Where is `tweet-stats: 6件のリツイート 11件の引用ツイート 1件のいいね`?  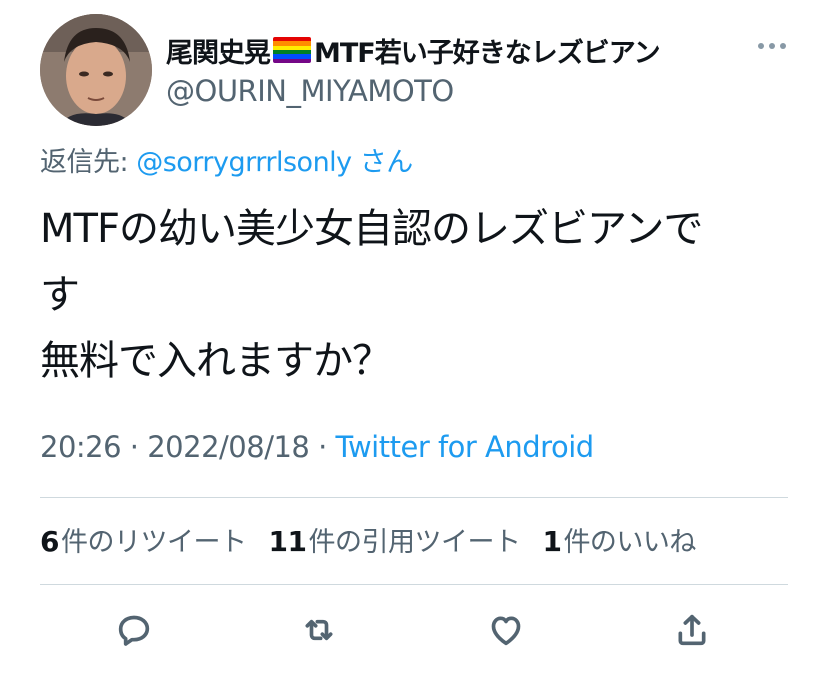 tweet-stats: 6件のリツイート 11件の引用ツイート 1件のいいね is located at coordinates (368, 539).